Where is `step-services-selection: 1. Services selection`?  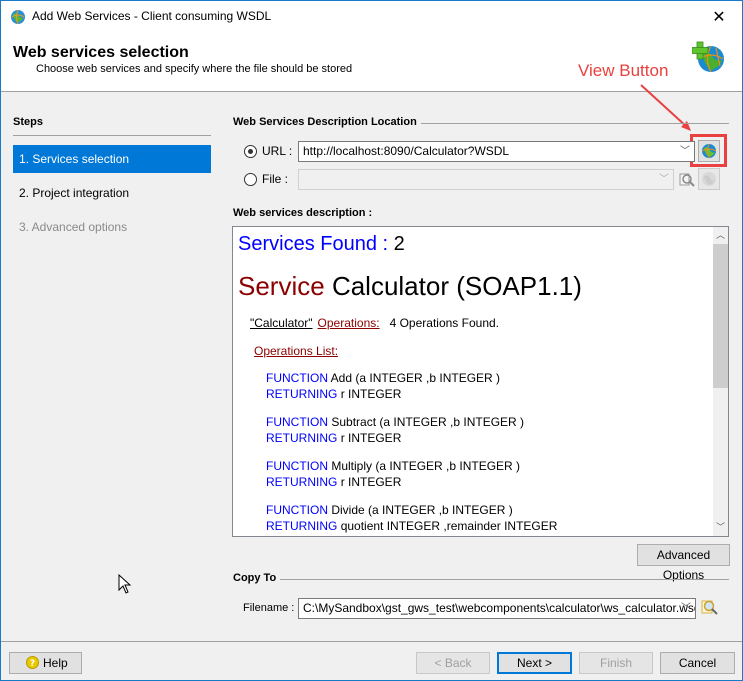
step-services-selection: 1. Services selection is located at coordinates (112, 159).